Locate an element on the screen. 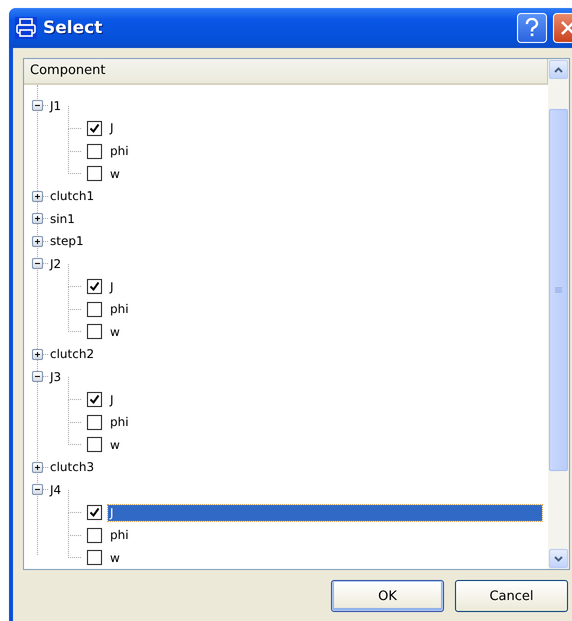  scroll-down-button is located at coordinates (558, 558).